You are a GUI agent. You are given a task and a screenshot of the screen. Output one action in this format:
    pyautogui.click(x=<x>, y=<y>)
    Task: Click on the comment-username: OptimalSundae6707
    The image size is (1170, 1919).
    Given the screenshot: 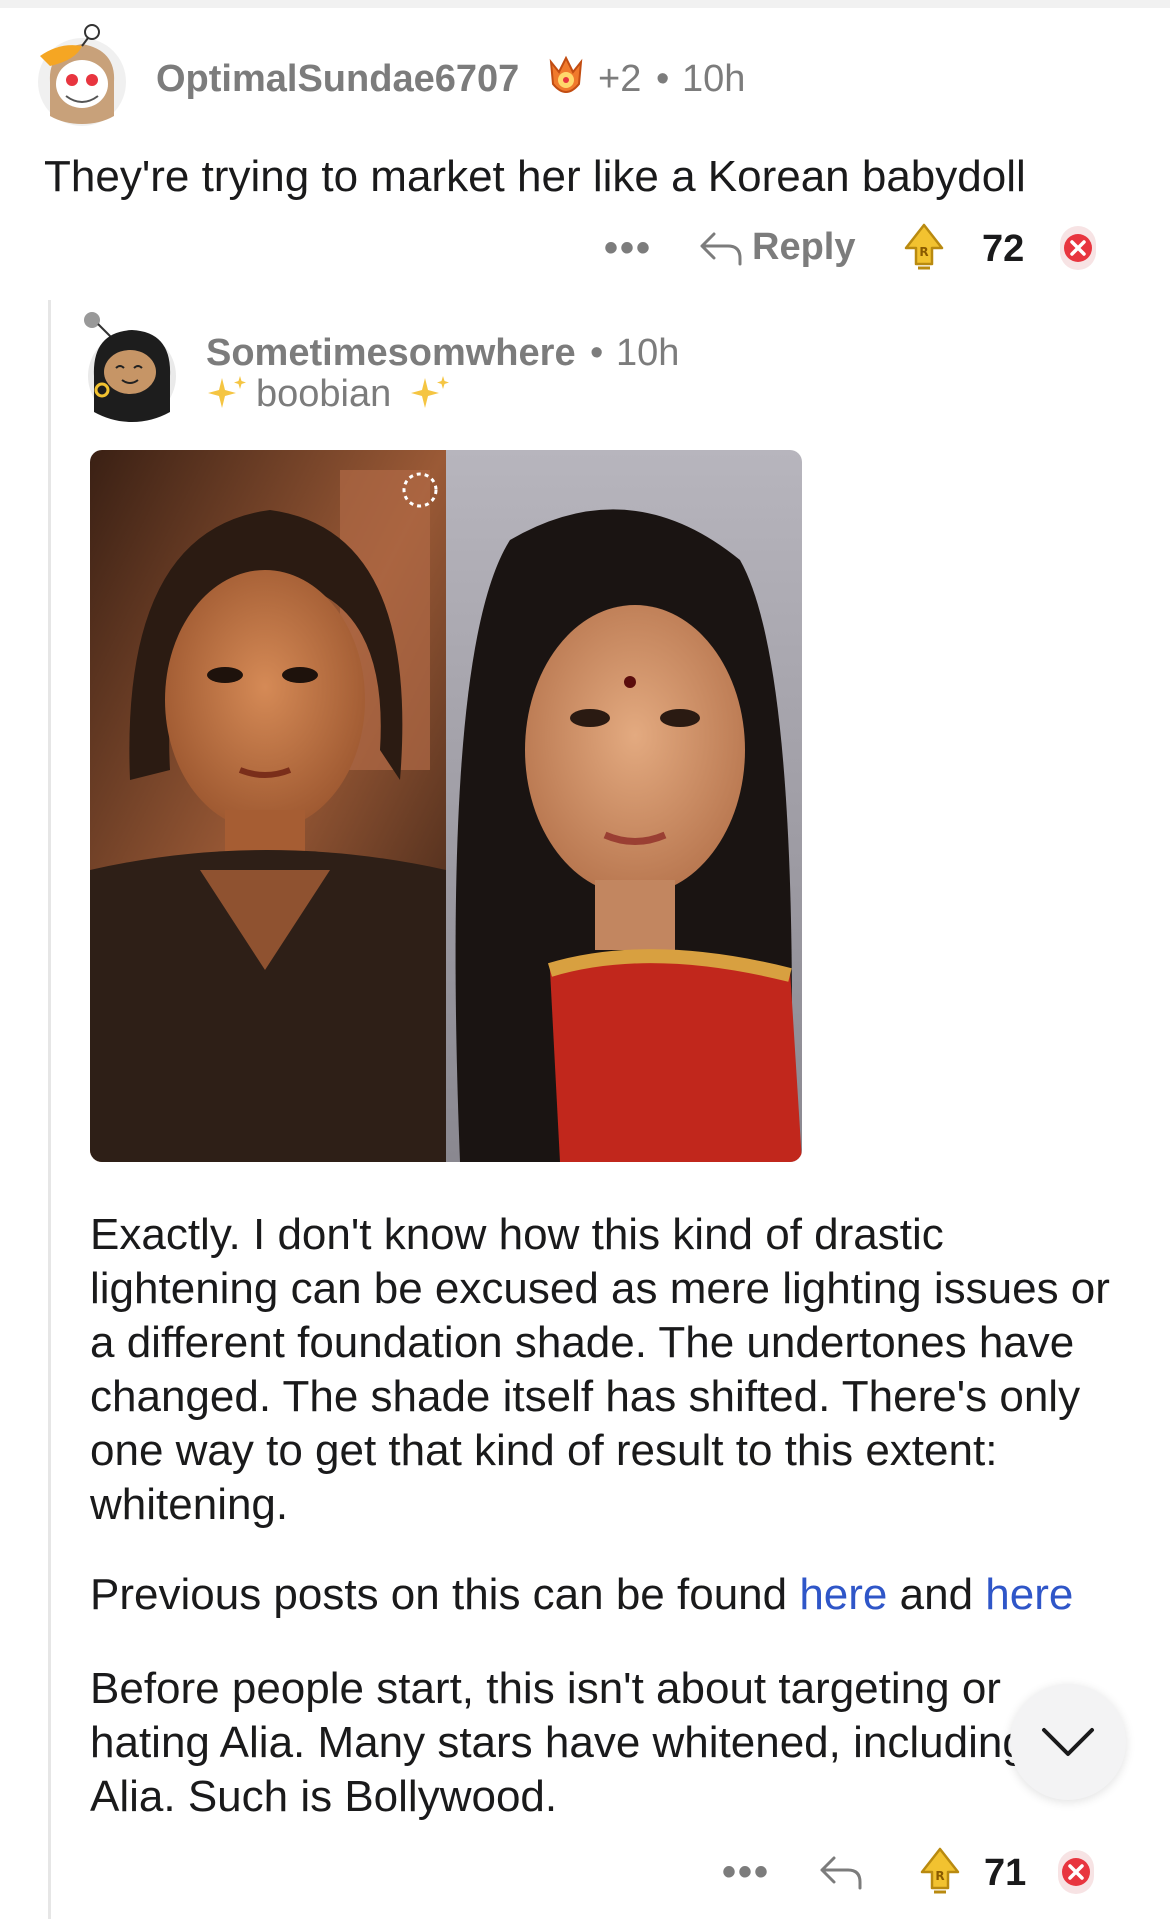 What is the action you would take?
    pyautogui.click(x=337, y=79)
    